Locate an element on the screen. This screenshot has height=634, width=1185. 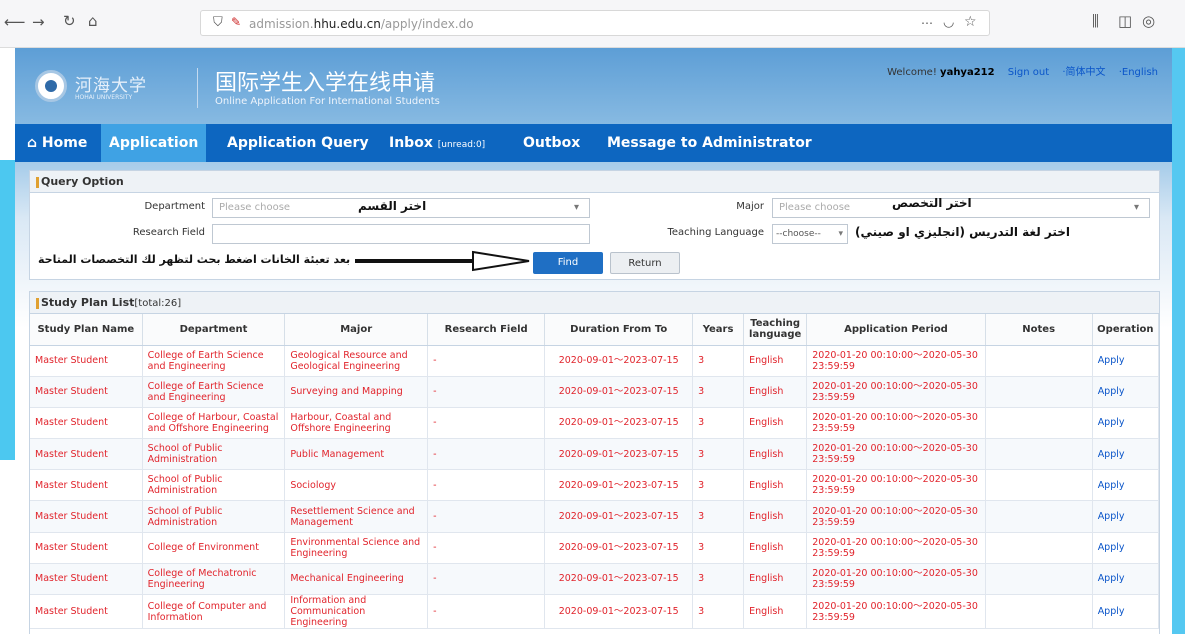
nav-outbox: Outbox is located at coordinates (551, 143).